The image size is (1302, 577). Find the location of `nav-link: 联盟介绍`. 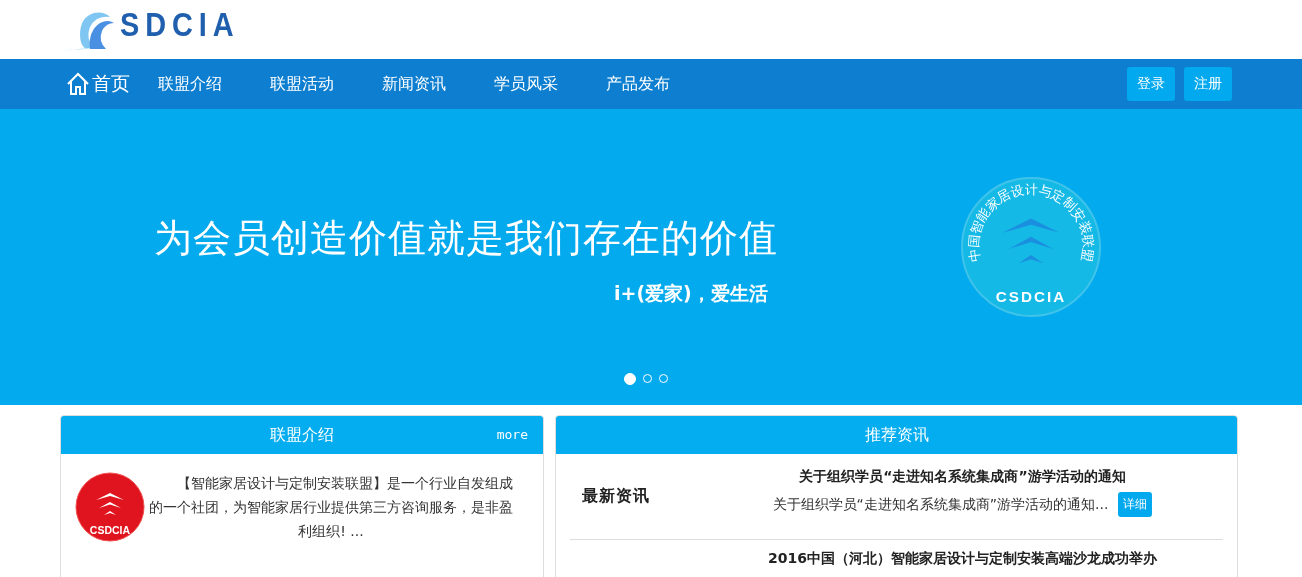

nav-link: 联盟介绍 is located at coordinates (214, 84).